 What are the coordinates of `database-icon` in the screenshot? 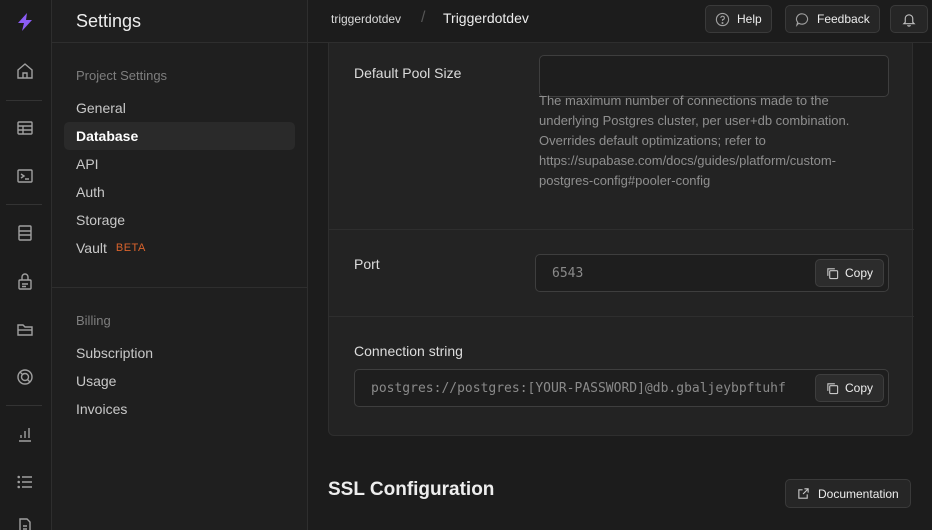 It's located at (25, 233).